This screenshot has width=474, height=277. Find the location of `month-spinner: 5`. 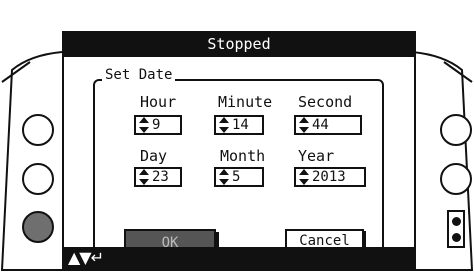

month-spinner: 5 is located at coordinates (239, 177).